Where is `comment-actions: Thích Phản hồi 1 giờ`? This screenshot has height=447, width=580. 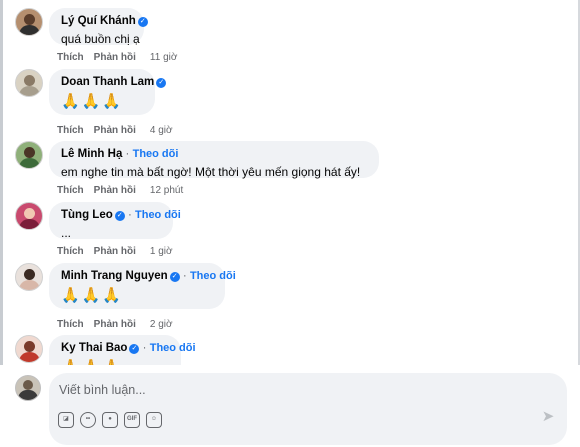 comment-actions: Thích Phản hồi 1 giờ is located at coordinates (115, 251).